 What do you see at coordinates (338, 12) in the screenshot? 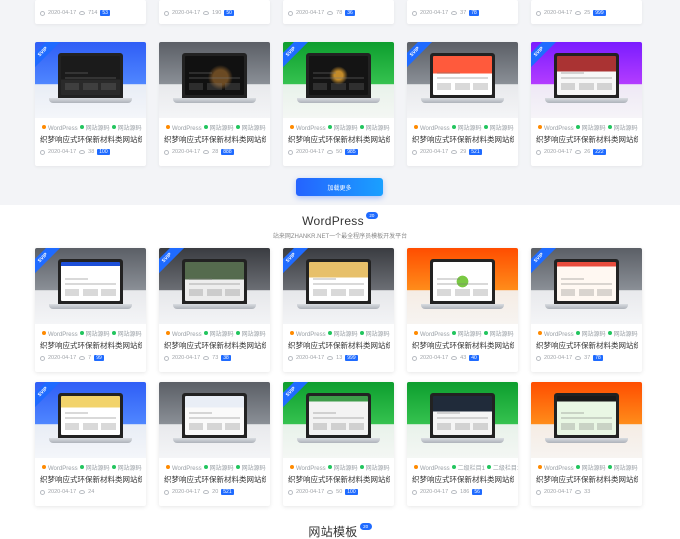
I see `template-card: 2020-04-17 78 36` at bounding box center [338, 12].